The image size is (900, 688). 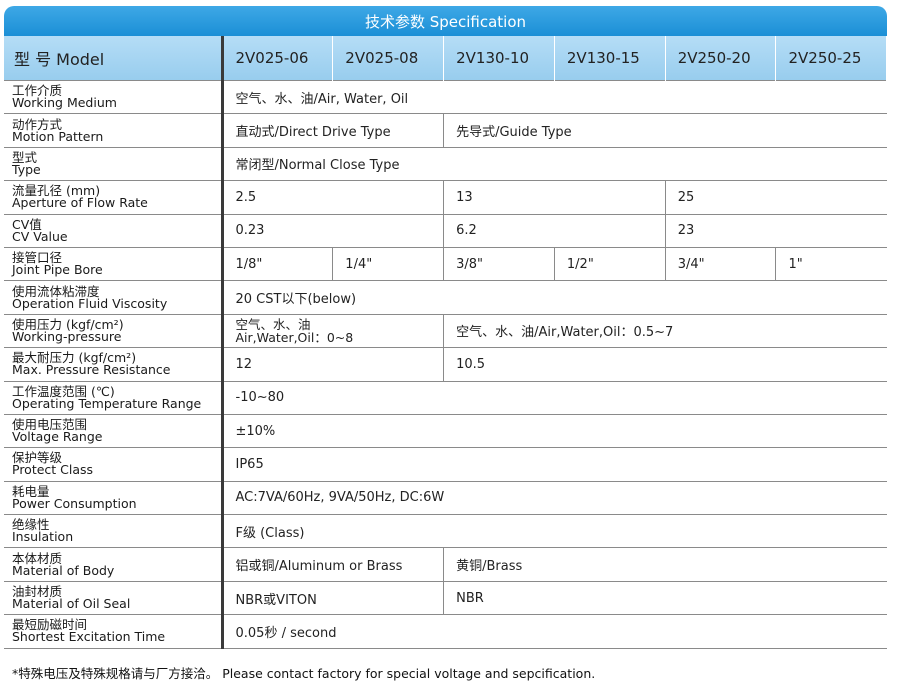 What do you see at coordinates (554, 498) in the screenshot?
I see `spec-value: AC:7VA/60Hz, 9VA/50Hz, DC:6W` at bounding box center [554, 498].